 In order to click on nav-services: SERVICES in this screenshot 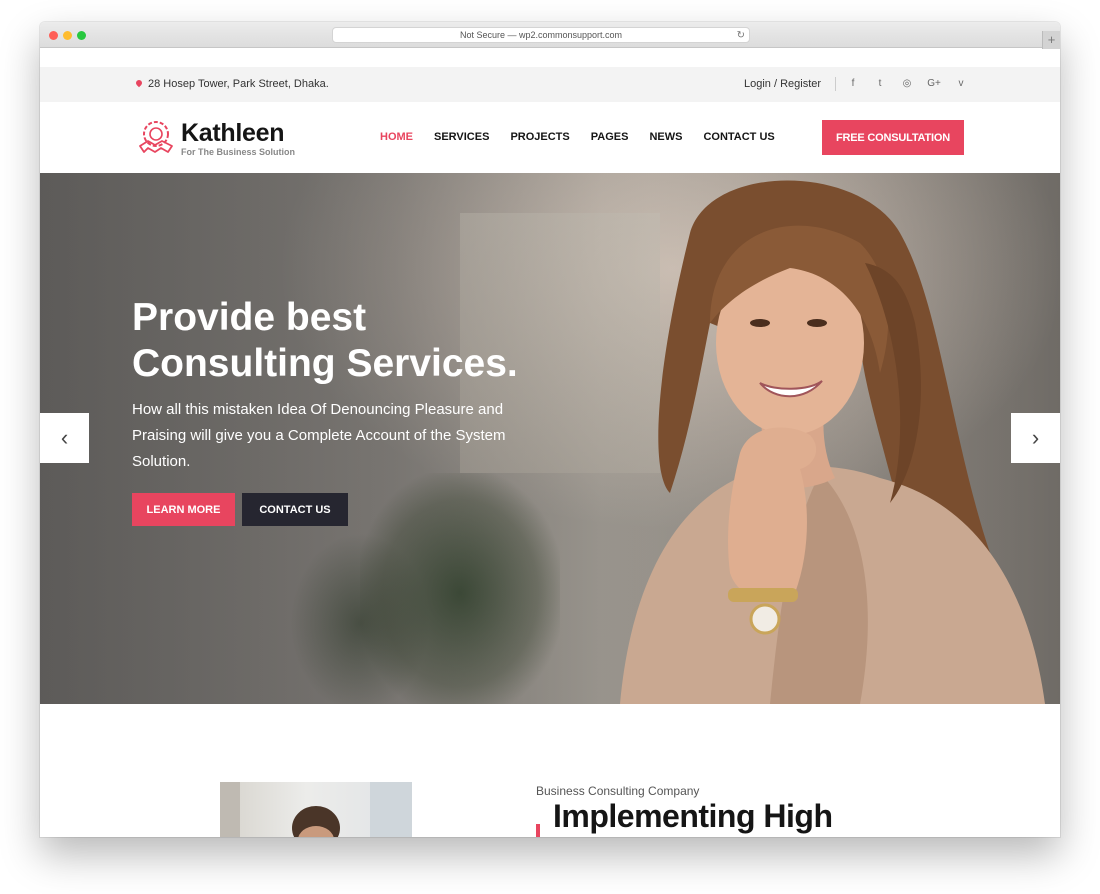, I will do `click(461, 137)`.